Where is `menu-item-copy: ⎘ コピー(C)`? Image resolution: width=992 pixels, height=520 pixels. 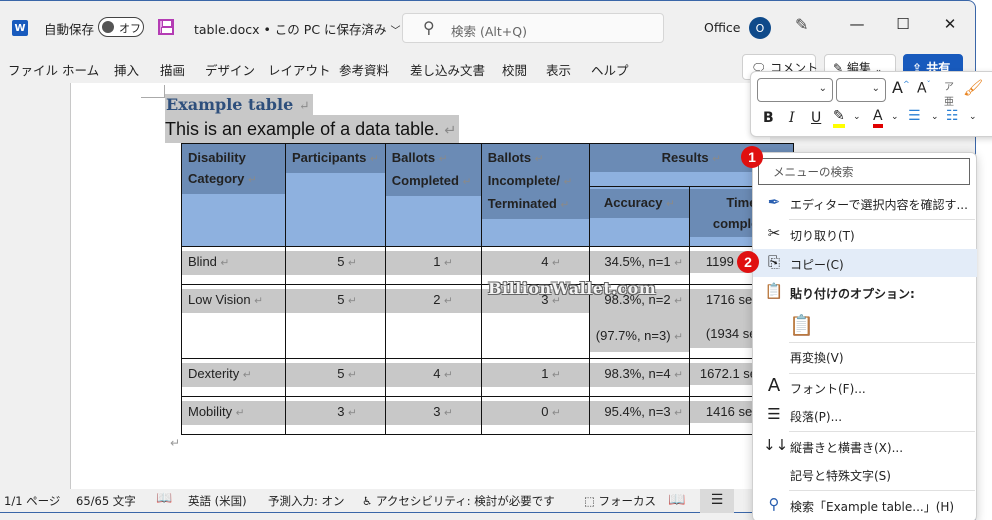 menu-item-copy: ⎘ コピー(C) is located at coordinates (865, 263).